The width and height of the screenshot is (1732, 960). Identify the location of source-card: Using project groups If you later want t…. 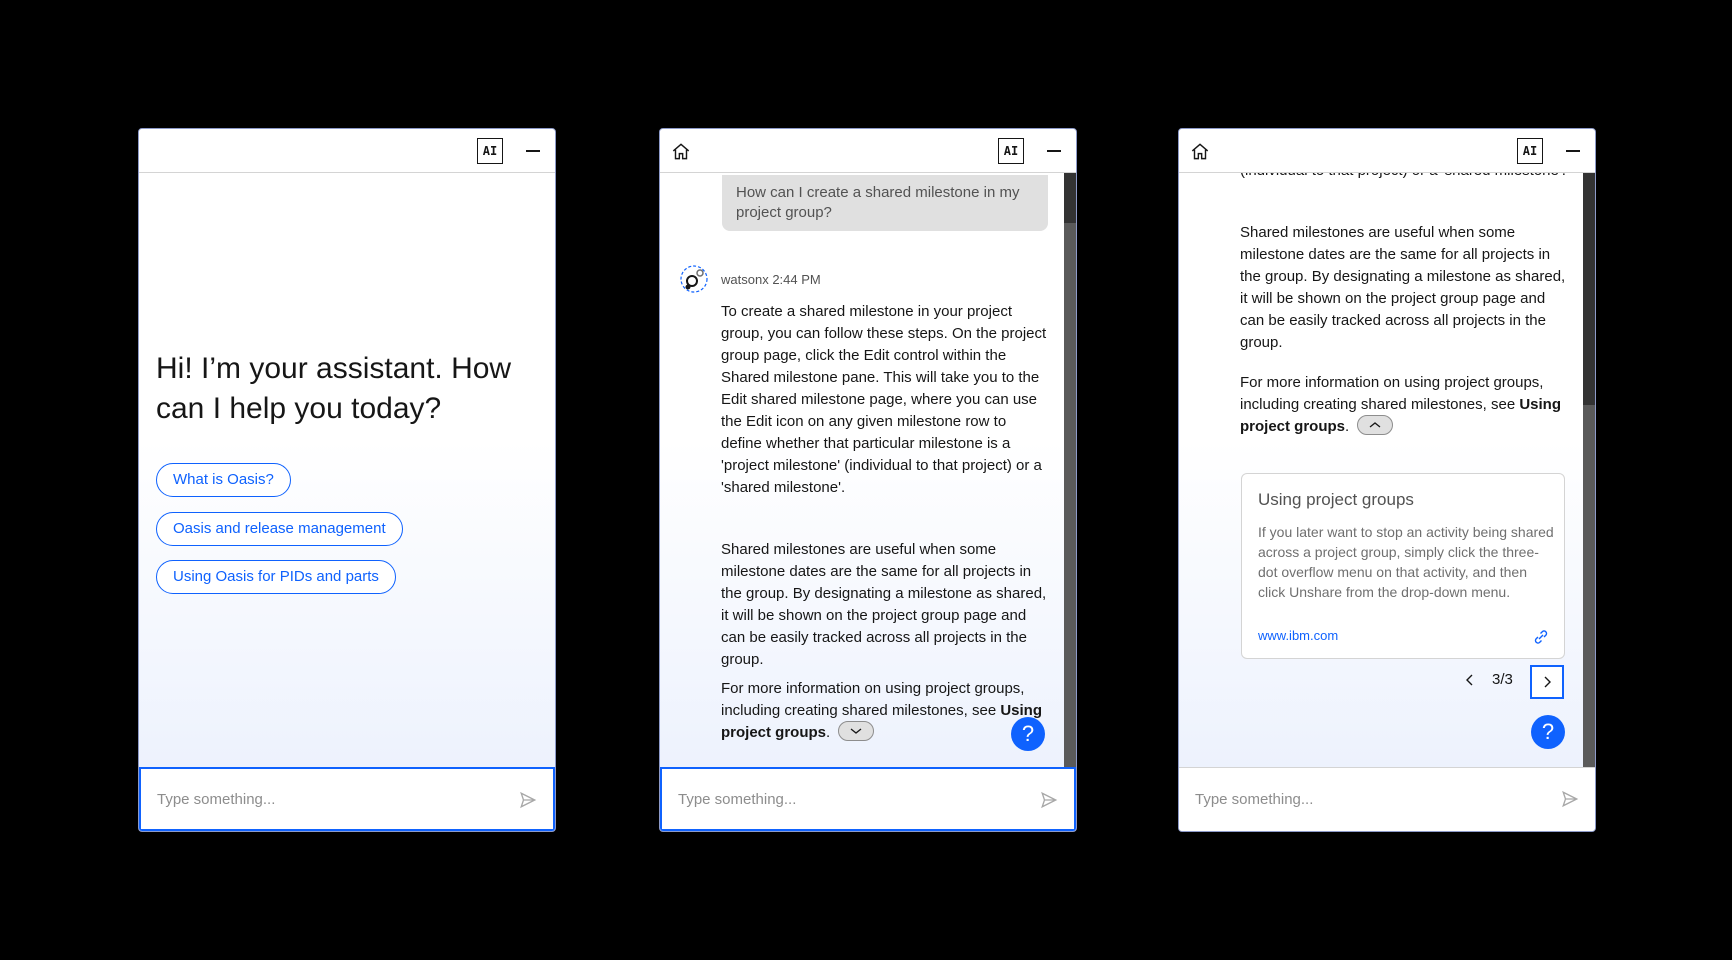
(1403, 566).